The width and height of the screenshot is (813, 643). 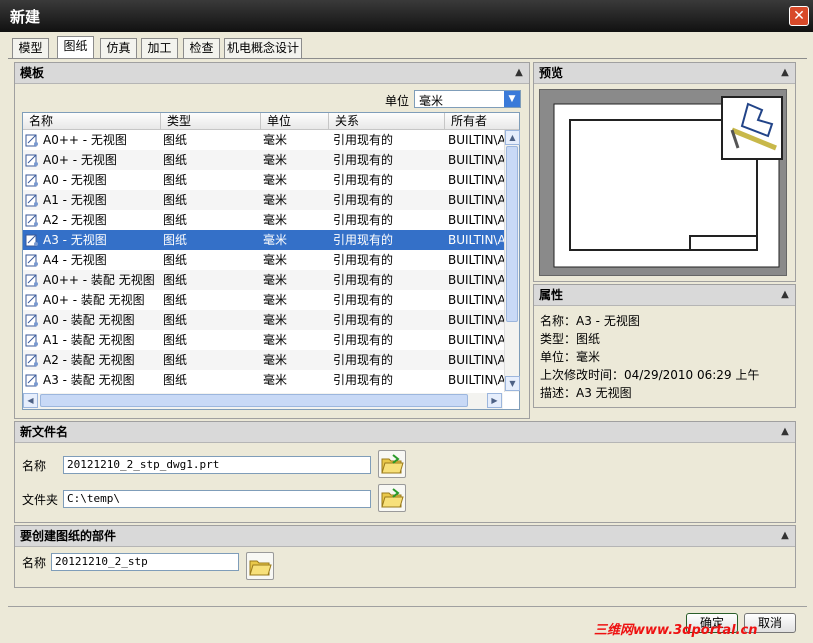 I want to click on table-row: A4 - 无视图 图纸 毫米 引用现有的 BUILTIN\A, so click(x=265, y=260).